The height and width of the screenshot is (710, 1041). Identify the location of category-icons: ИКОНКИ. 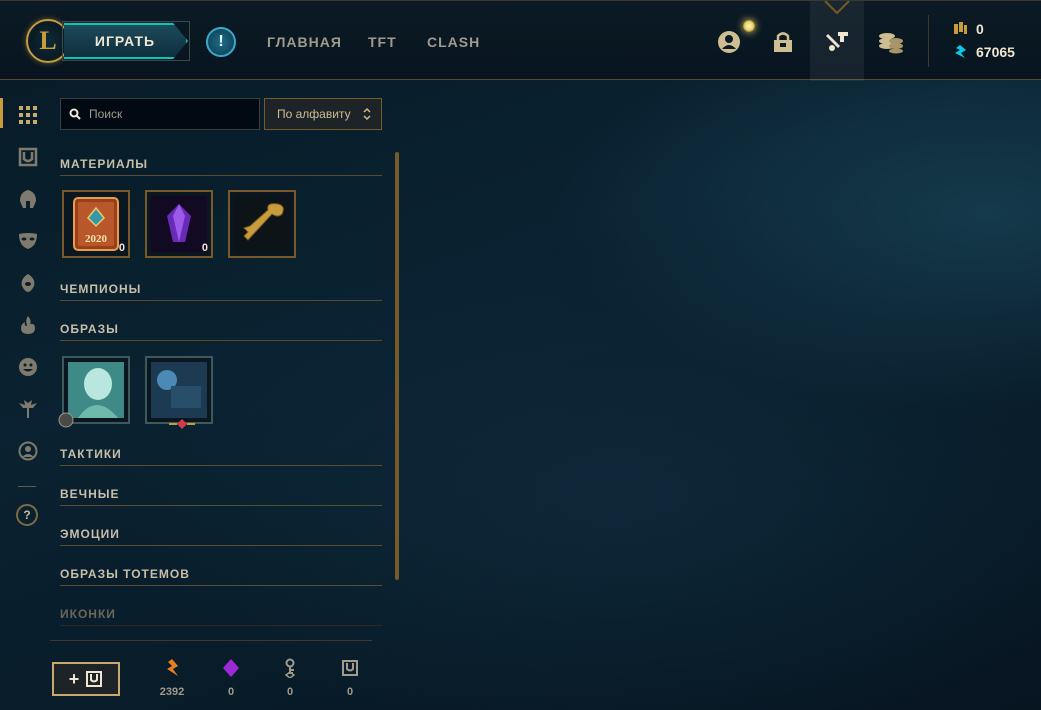
(221, 616).